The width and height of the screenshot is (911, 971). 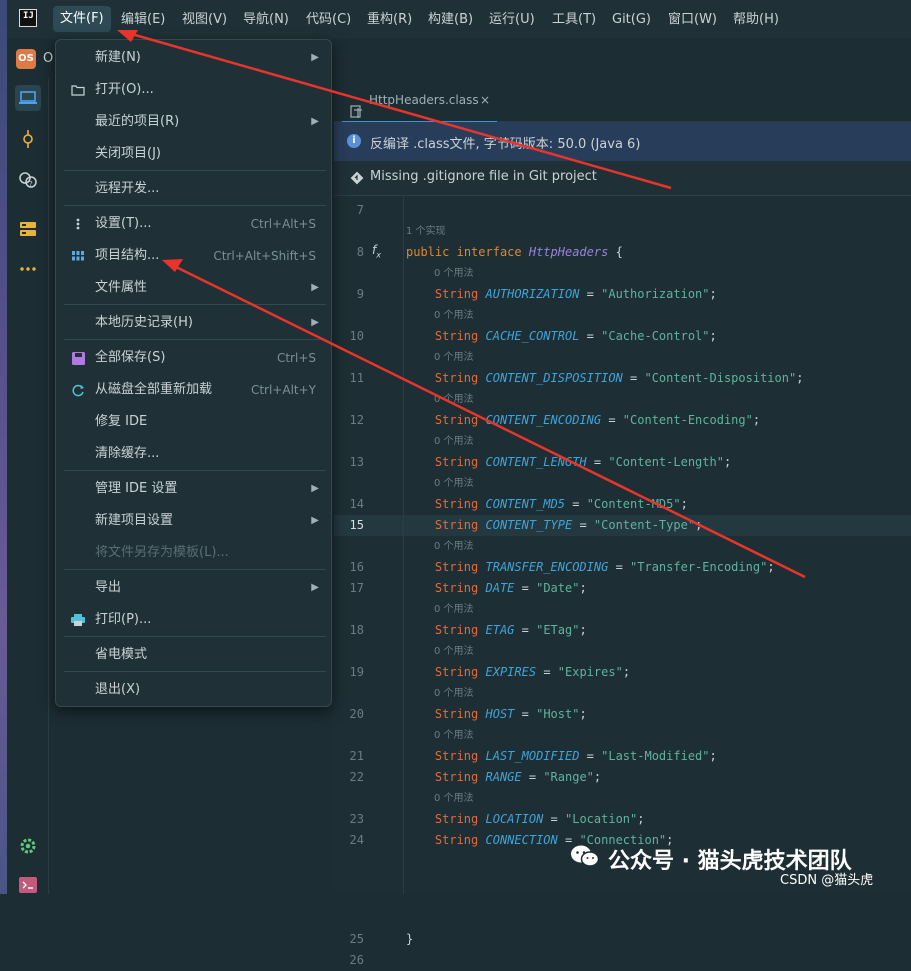 What do you see at coordinates (193, 422) in the screenshot?
I see `file-menu-item-repair-ide: 修复 IDE` at bounding box center [193, 422].